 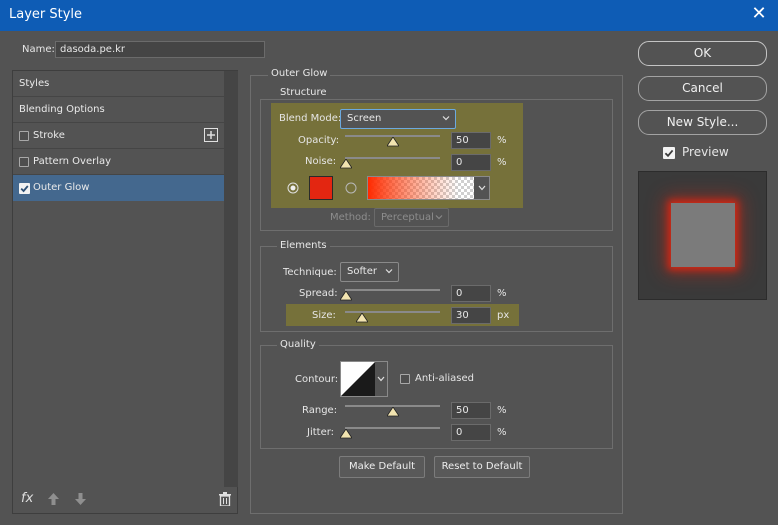 I want to click on jitter-slider-thumb, so click(x=346, y=434).